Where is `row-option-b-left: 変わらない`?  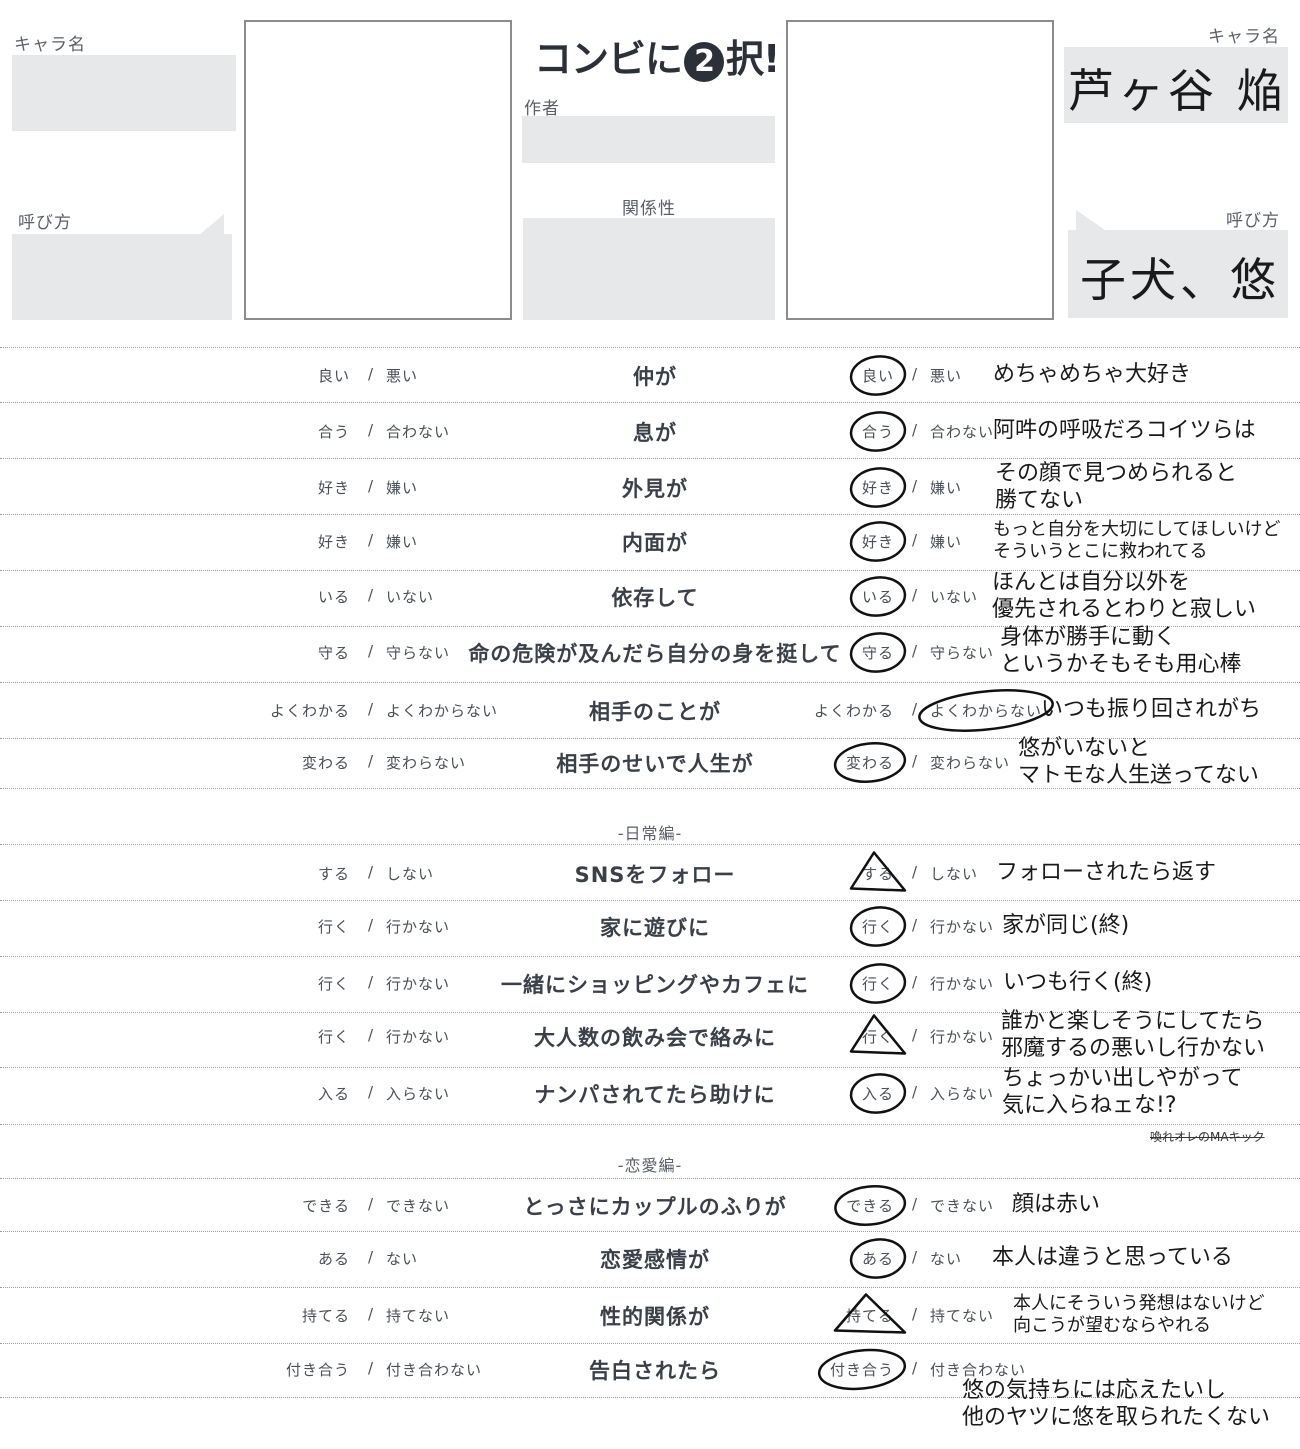
row-option-b-left: 変わらない is located at coordinates (426, 762).